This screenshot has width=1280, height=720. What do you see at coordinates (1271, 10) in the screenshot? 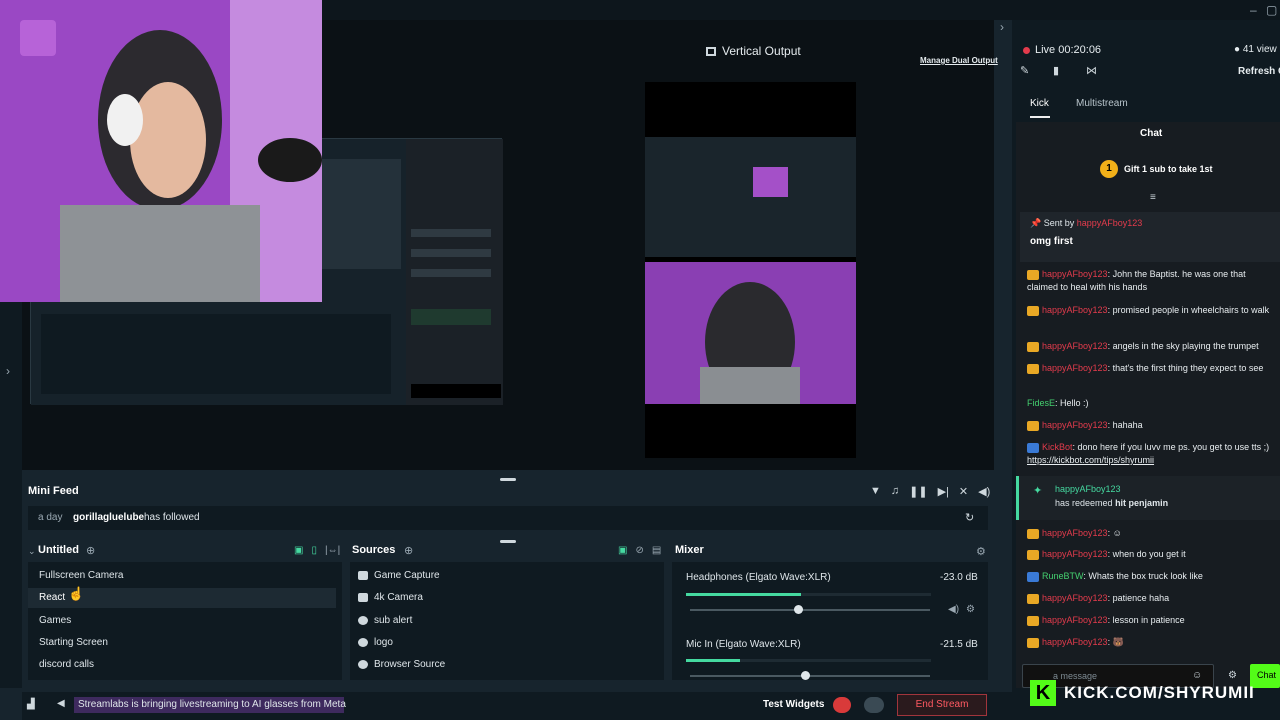
I see `maximize-icon: ▢` at bounding box center [1271, 10].